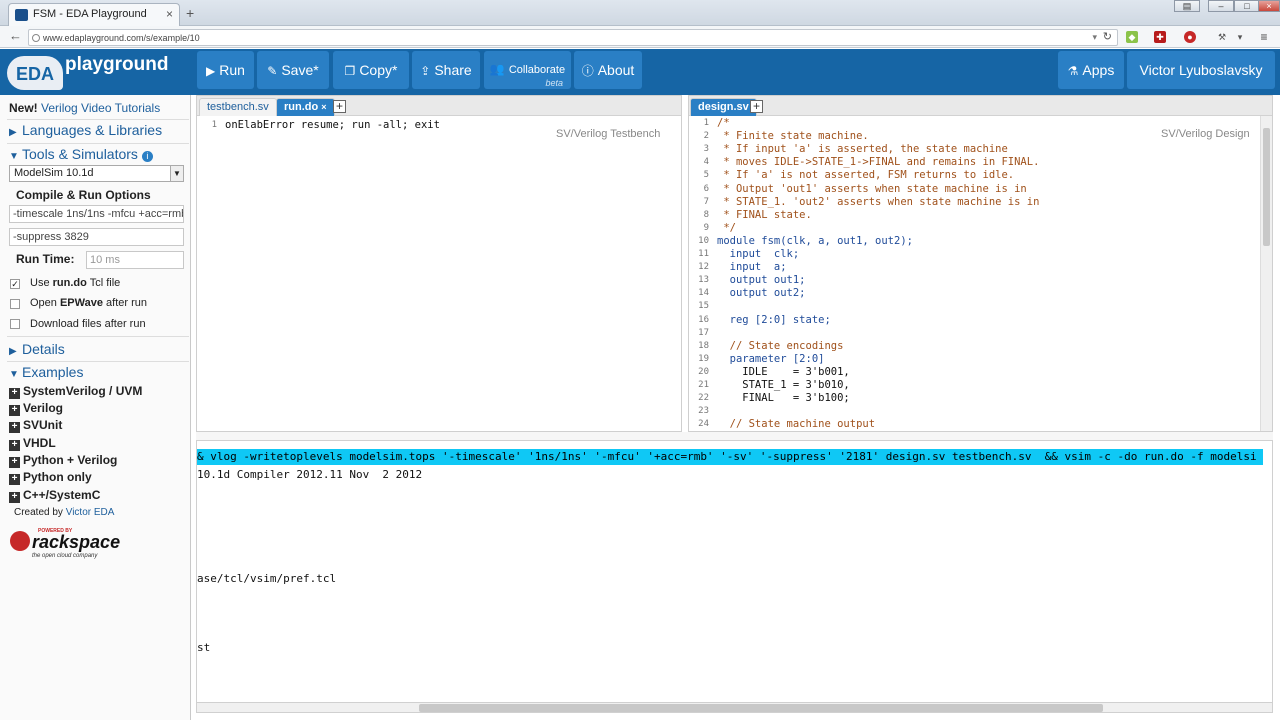  Describe the element at coordinates (1240, 37) in the screenshot. I see `more-icon: ▾` at that location.